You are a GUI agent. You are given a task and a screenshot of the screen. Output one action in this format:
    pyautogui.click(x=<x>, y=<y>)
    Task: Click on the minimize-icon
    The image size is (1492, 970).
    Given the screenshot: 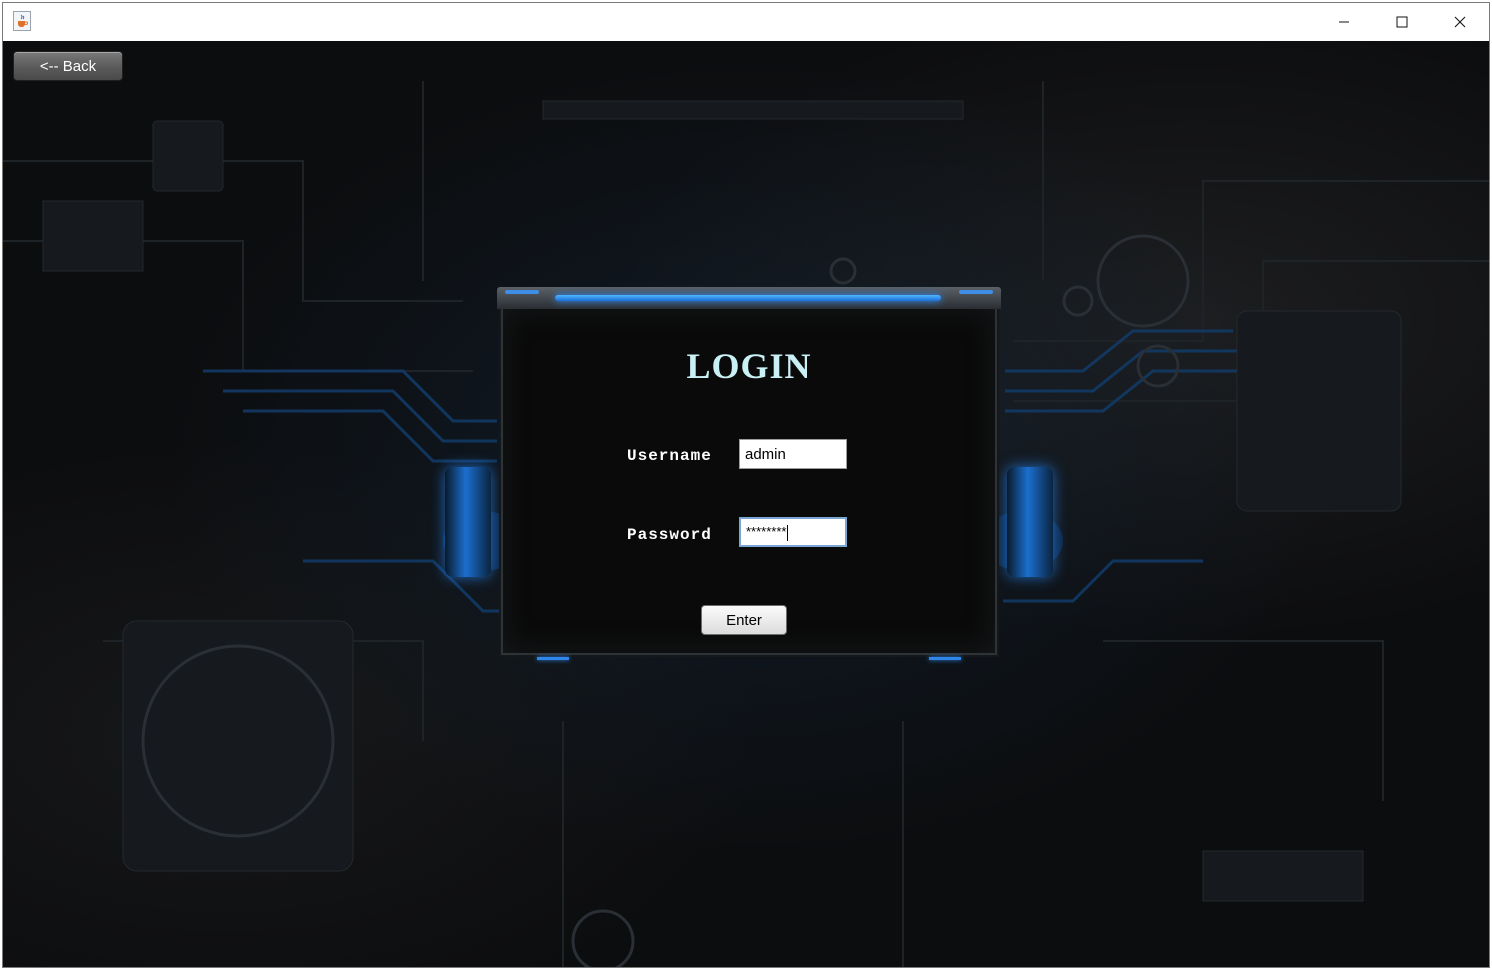 What is the action you would take?
    pyautogui.click(x=1344, y=22)
    